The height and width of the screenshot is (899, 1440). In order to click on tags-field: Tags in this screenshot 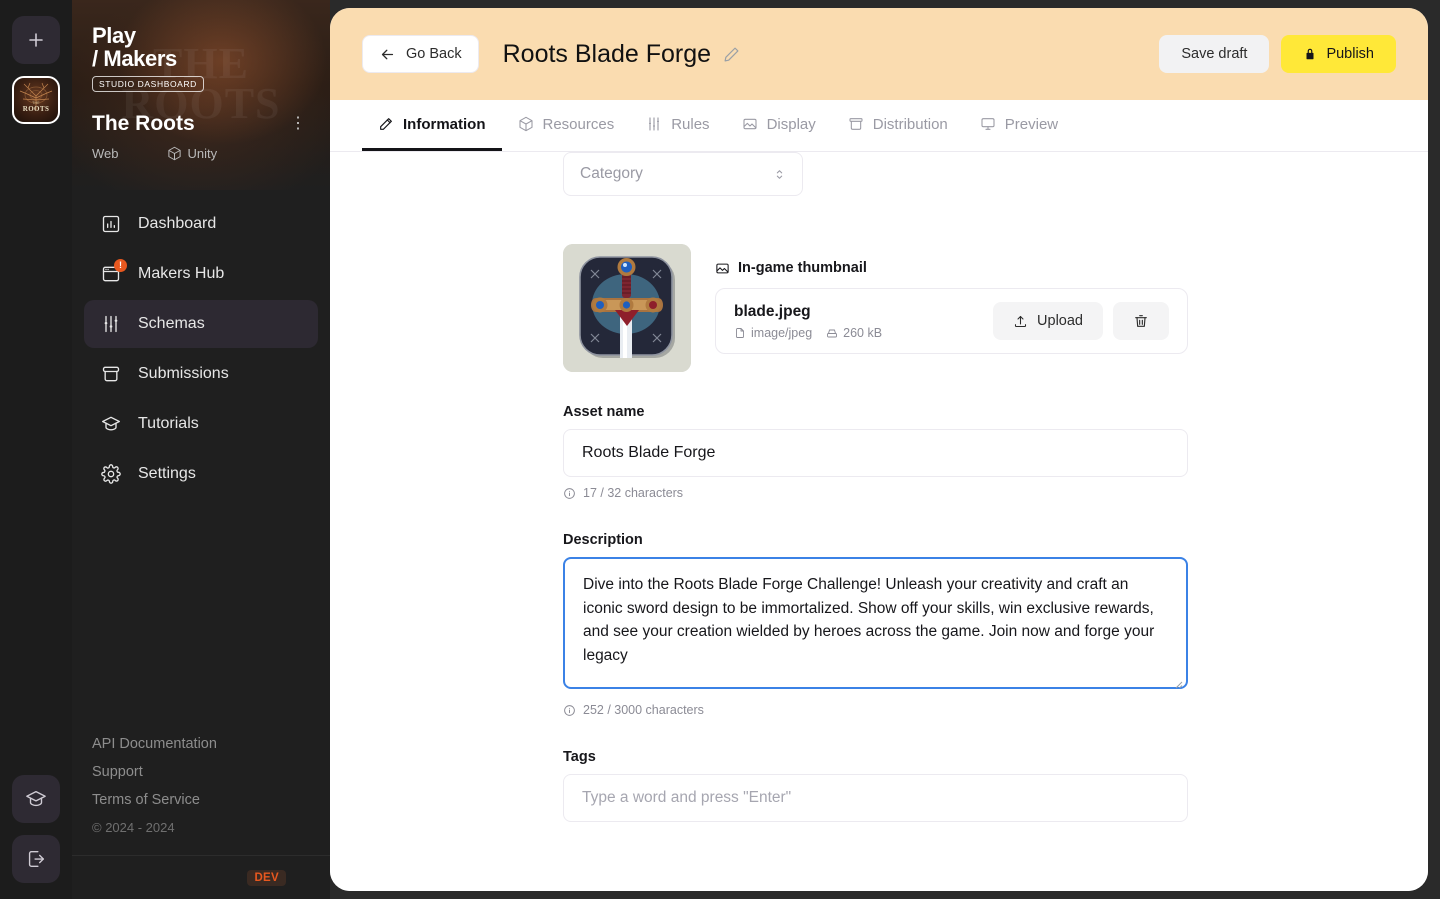, I will do `click(875, 785)`.